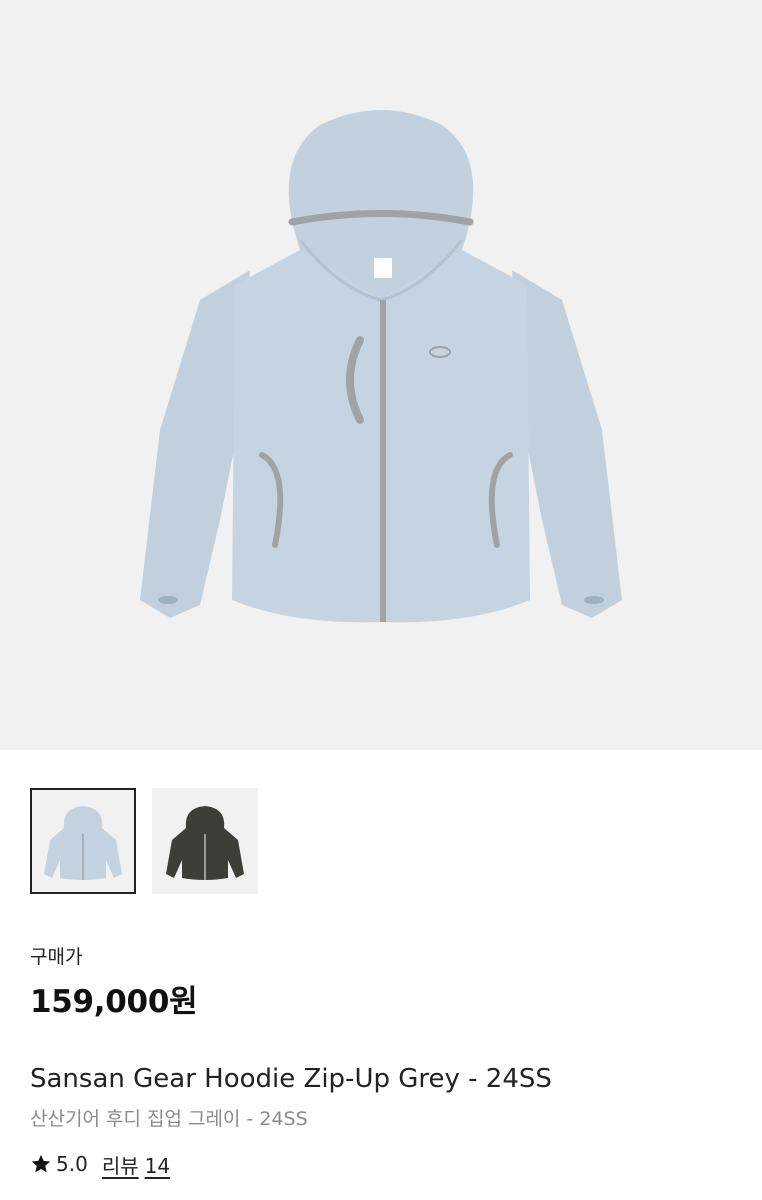 Image resolution: width=762 pixels, height=1200 pixels. Describe the element at coordinates (83, 841) in the screenshot. I see `thumbnail-grey` at that location.